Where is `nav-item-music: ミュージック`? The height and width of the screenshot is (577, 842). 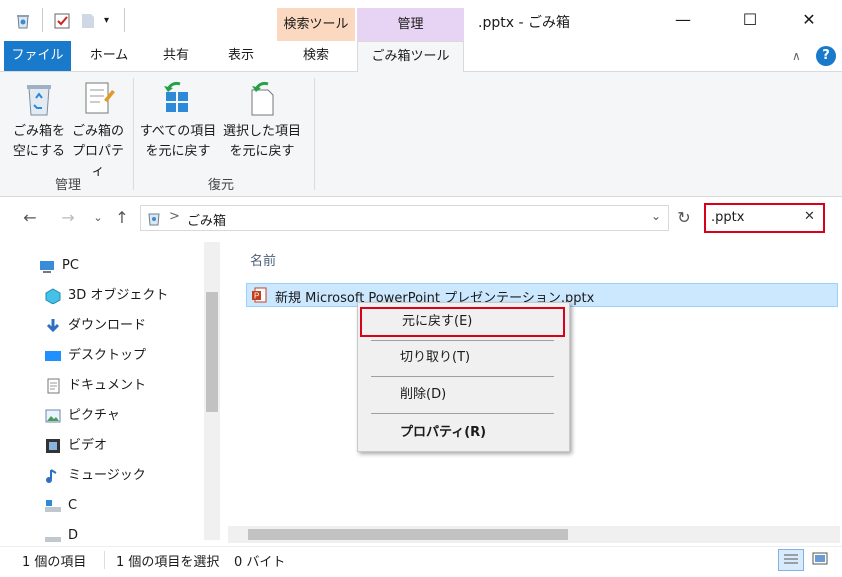
nav-item-music: ミュージック is located at coordinates (95, 476).